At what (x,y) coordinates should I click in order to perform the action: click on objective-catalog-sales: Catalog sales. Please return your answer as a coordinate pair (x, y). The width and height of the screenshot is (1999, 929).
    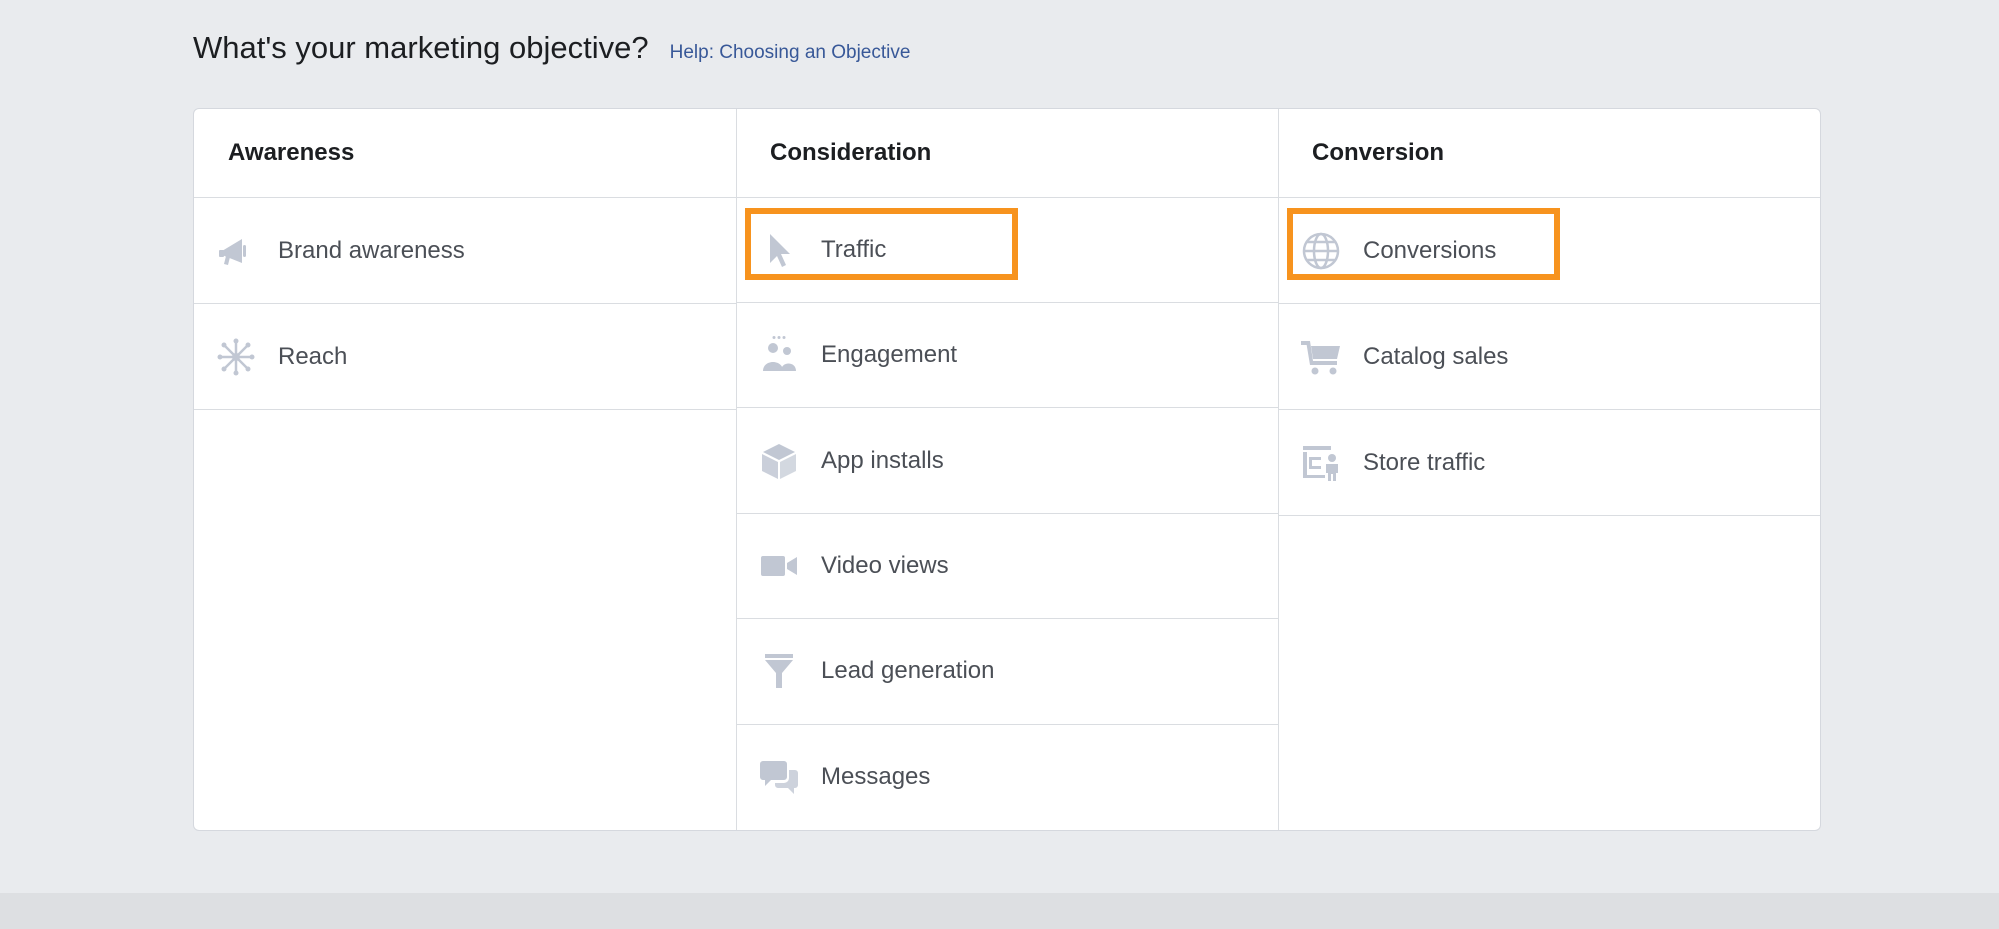
    Looking at the image, I should click on (1549, 357).